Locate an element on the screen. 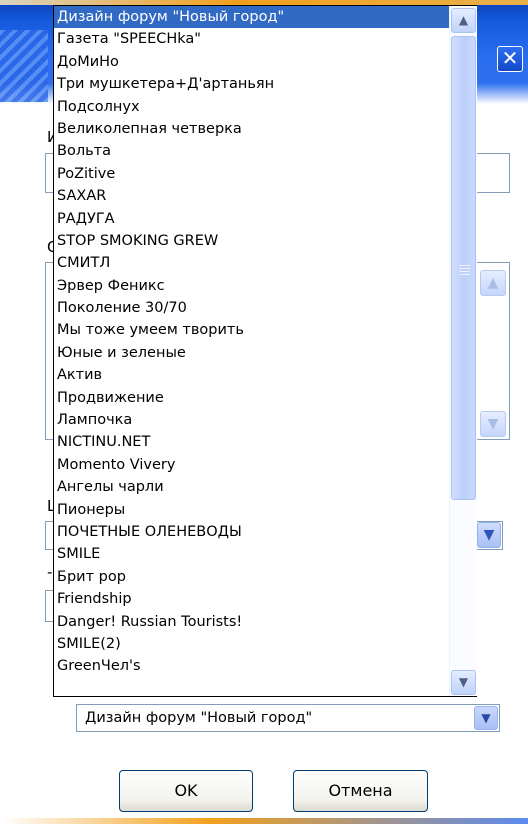 Image resolution: width=528 pixels, height=824 pixels. list-item: Danger! Russian Tourists! is located at coordinates (251, 622).